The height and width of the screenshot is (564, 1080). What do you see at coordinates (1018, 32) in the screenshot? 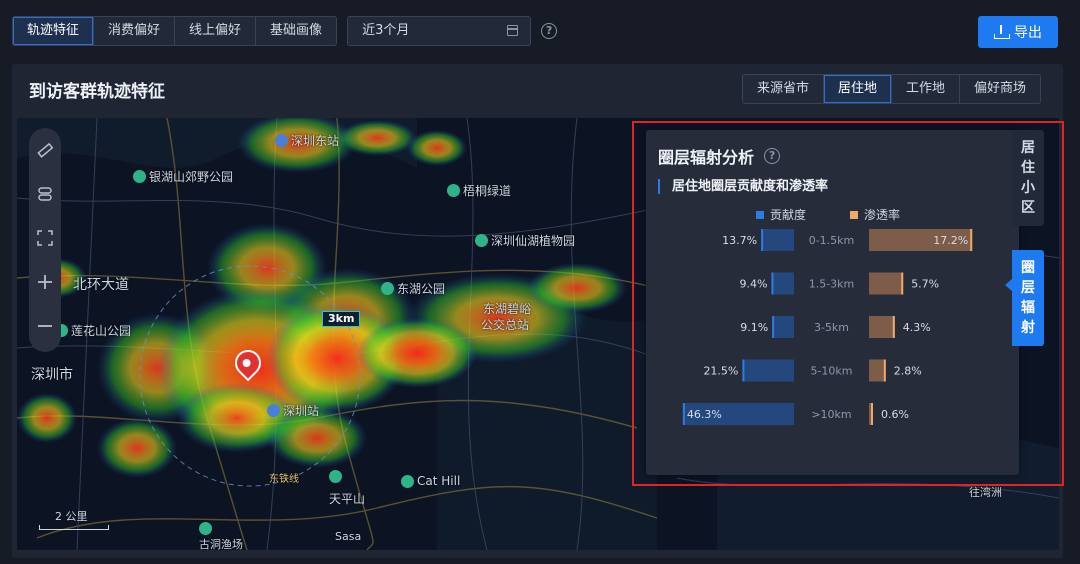
I see `export-button: 导出` at bounding box center [1018, 32].